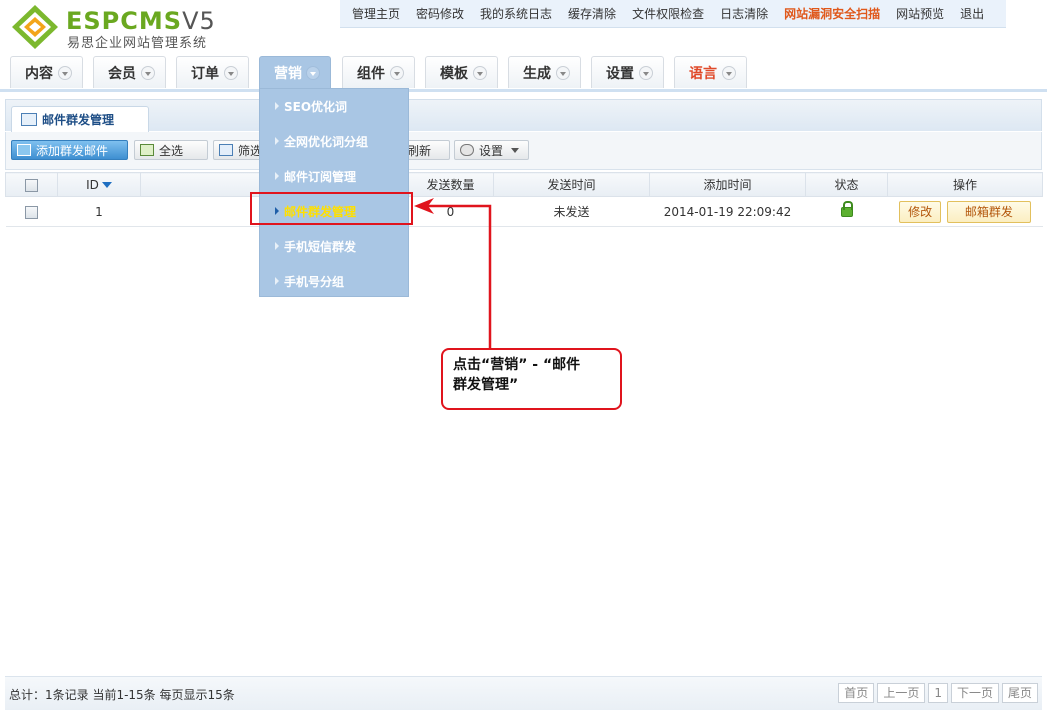 The height and width of the screenshot is (712, 1047). What do you see at coordinates (440, 14) in the screenshot?
I see `topnav-password: 密码修改` at bounding box center [440, 14].